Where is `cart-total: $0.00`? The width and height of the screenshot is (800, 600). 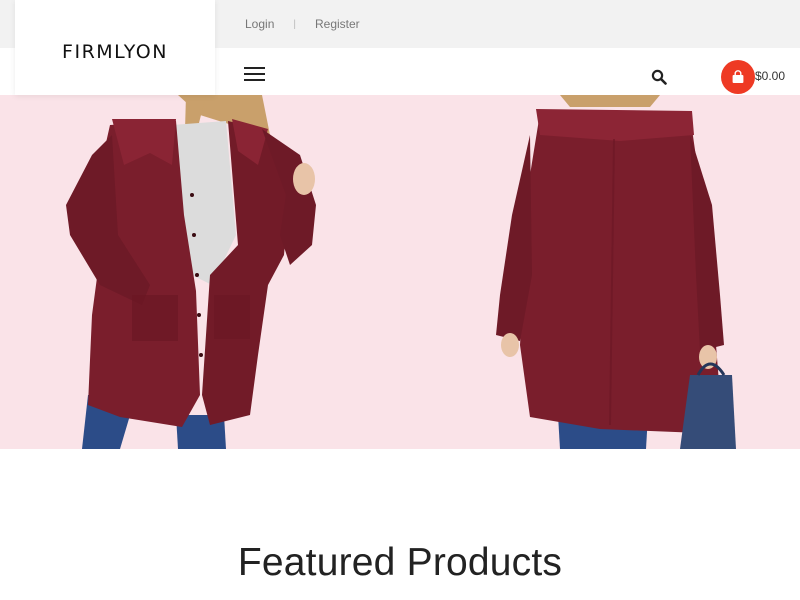
cart-total: $0.00 is located at coordinates (770, 76).